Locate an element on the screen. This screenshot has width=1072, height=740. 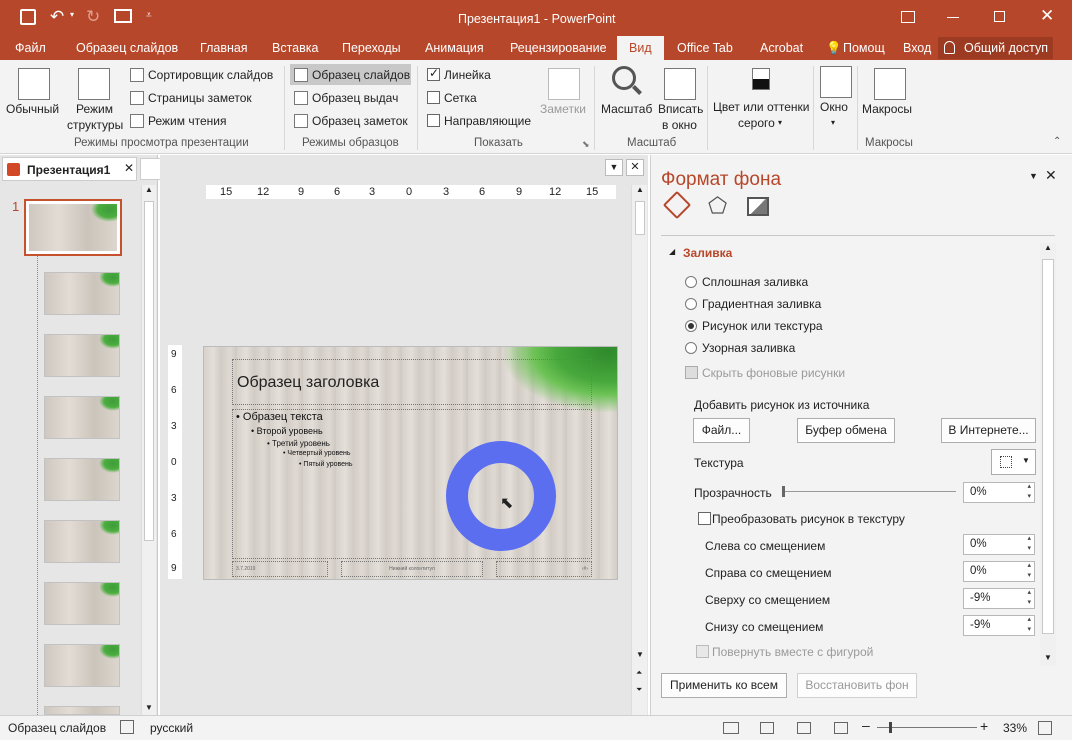
date-placeholder: 3.7.2019 is located at coordinates (280, 569).